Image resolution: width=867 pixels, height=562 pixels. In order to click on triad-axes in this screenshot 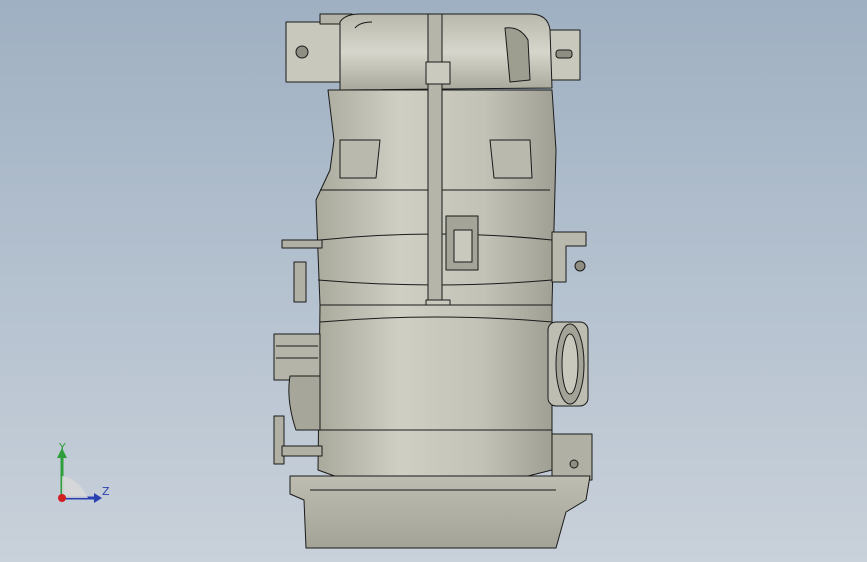, I will do `click(79, 475)`.